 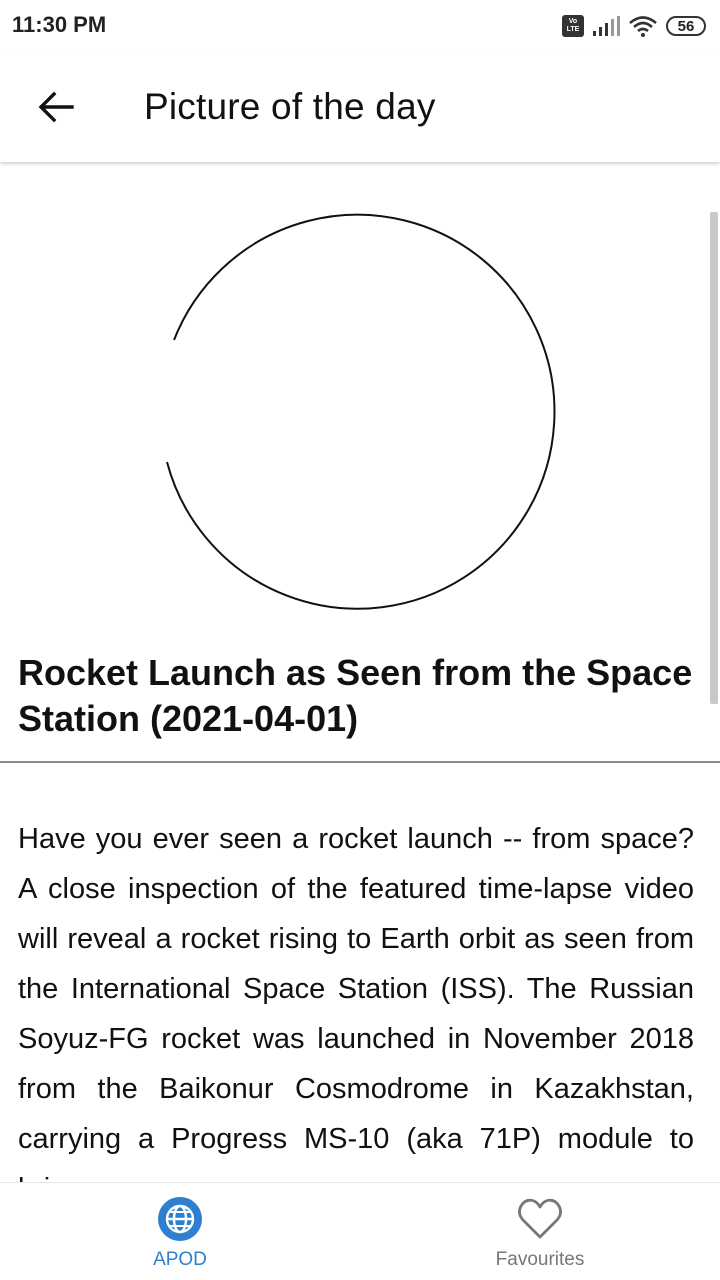 What do you see at coordinates (606, 26) in the screenshot?
I see `signal-icon` at bounding box center [606, 26].